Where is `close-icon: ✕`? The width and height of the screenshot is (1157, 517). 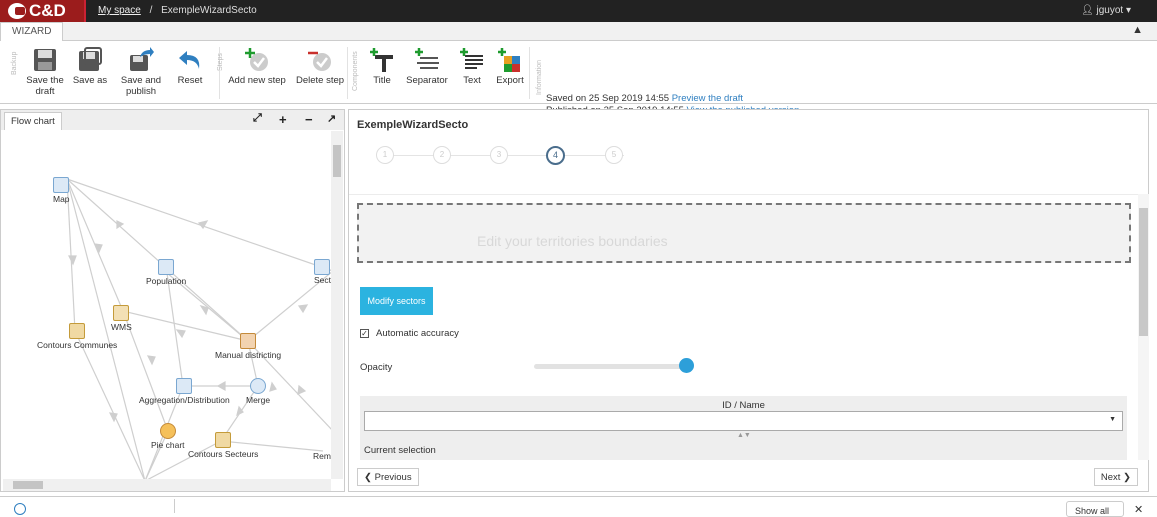 close-icon: ✕ is located at coordinates (1138, 509).